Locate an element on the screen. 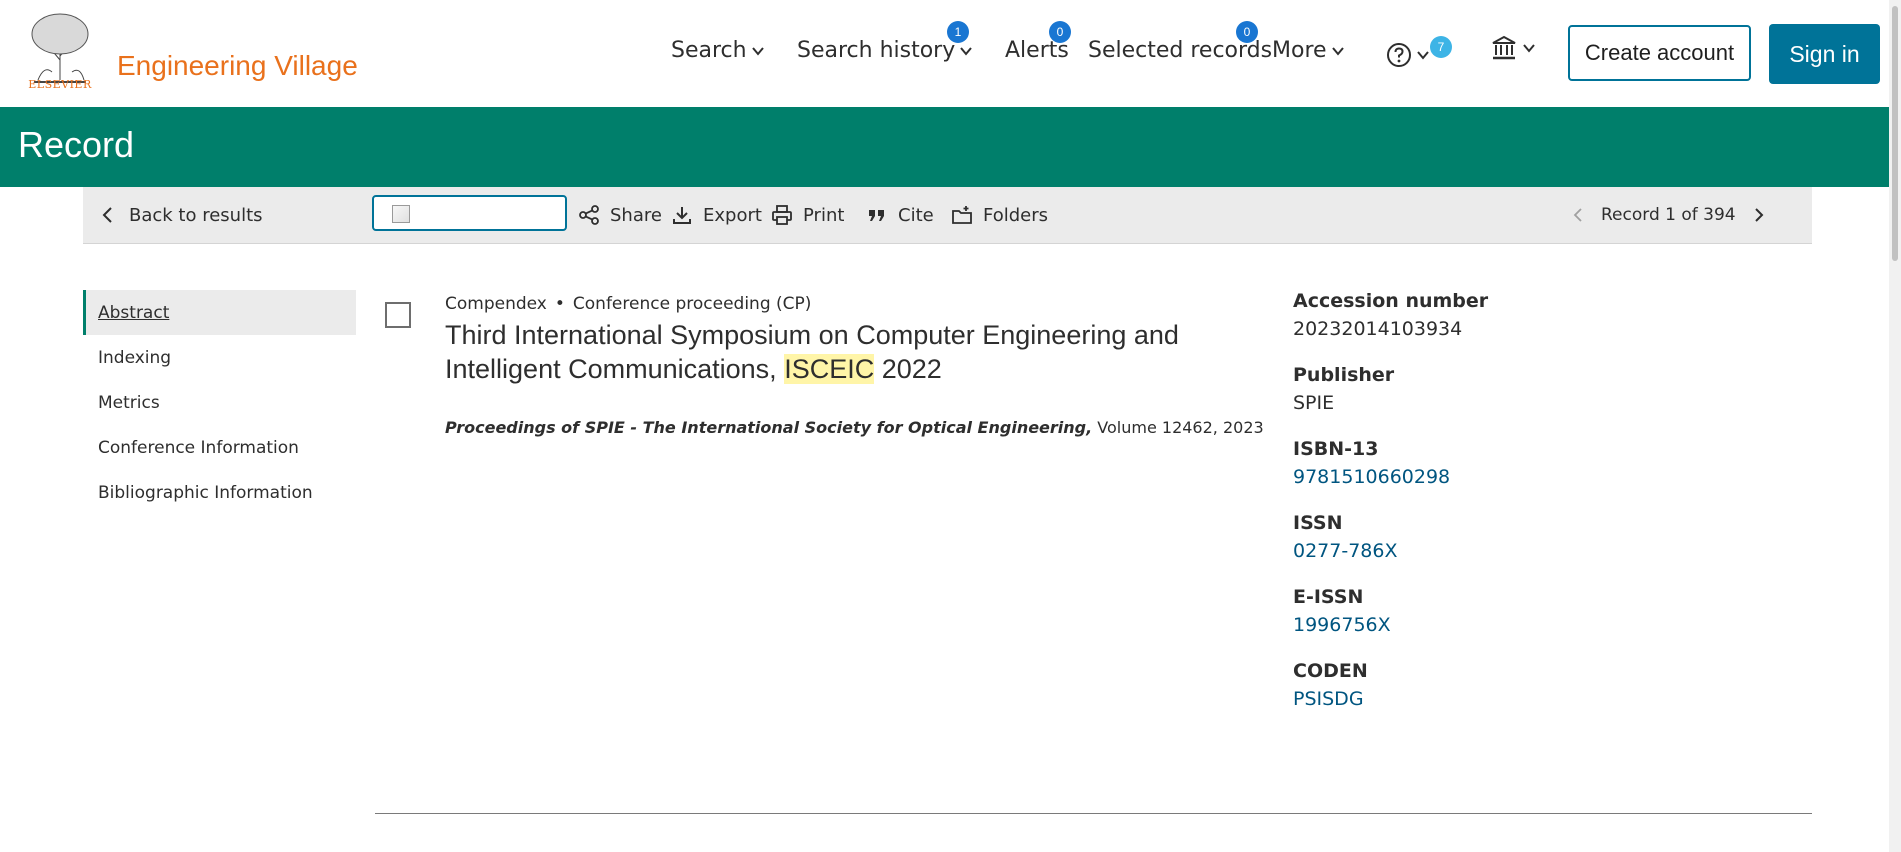 This screenshot has width=1901, height=852. sign-in-button: Sign in is located at coordinates (1824, 54).